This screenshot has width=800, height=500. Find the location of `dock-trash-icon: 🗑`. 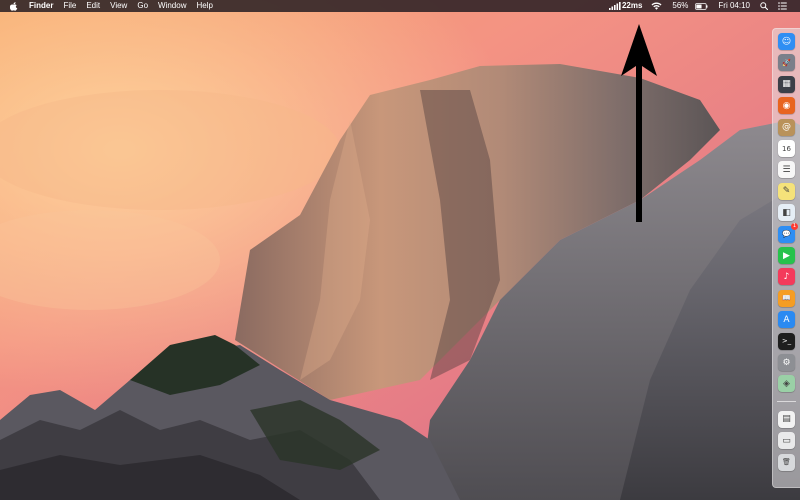

dock-trash-icon: 🗑 is located at coordinates (786, 462).